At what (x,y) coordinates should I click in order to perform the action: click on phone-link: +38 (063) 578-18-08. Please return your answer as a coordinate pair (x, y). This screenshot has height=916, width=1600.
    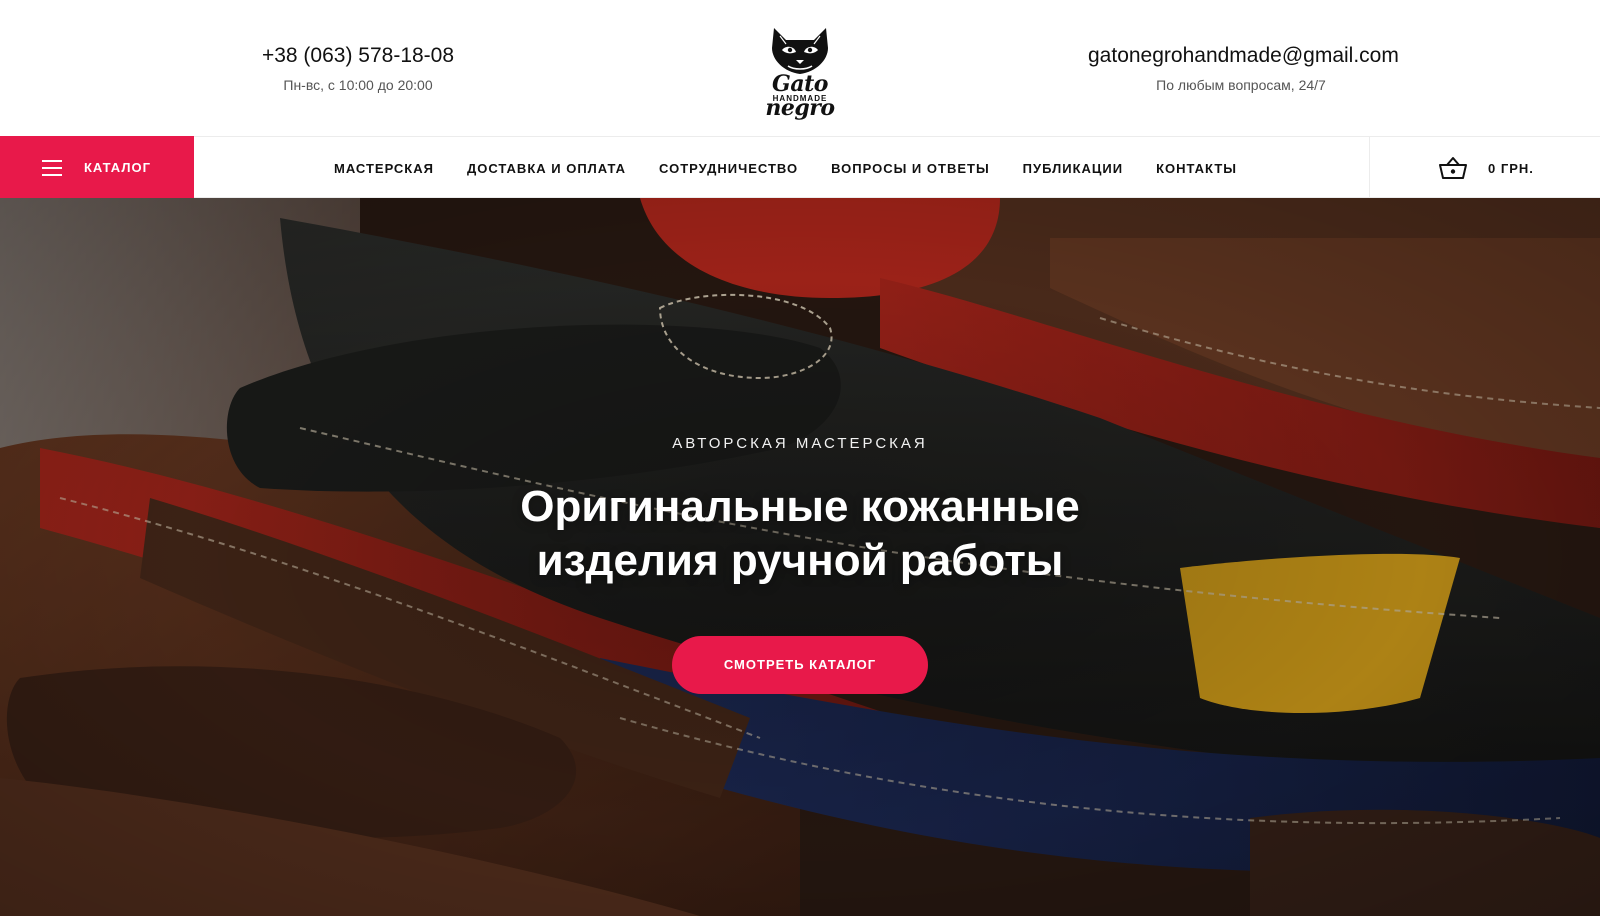
    Looking at the image, I should click on (358, 56).